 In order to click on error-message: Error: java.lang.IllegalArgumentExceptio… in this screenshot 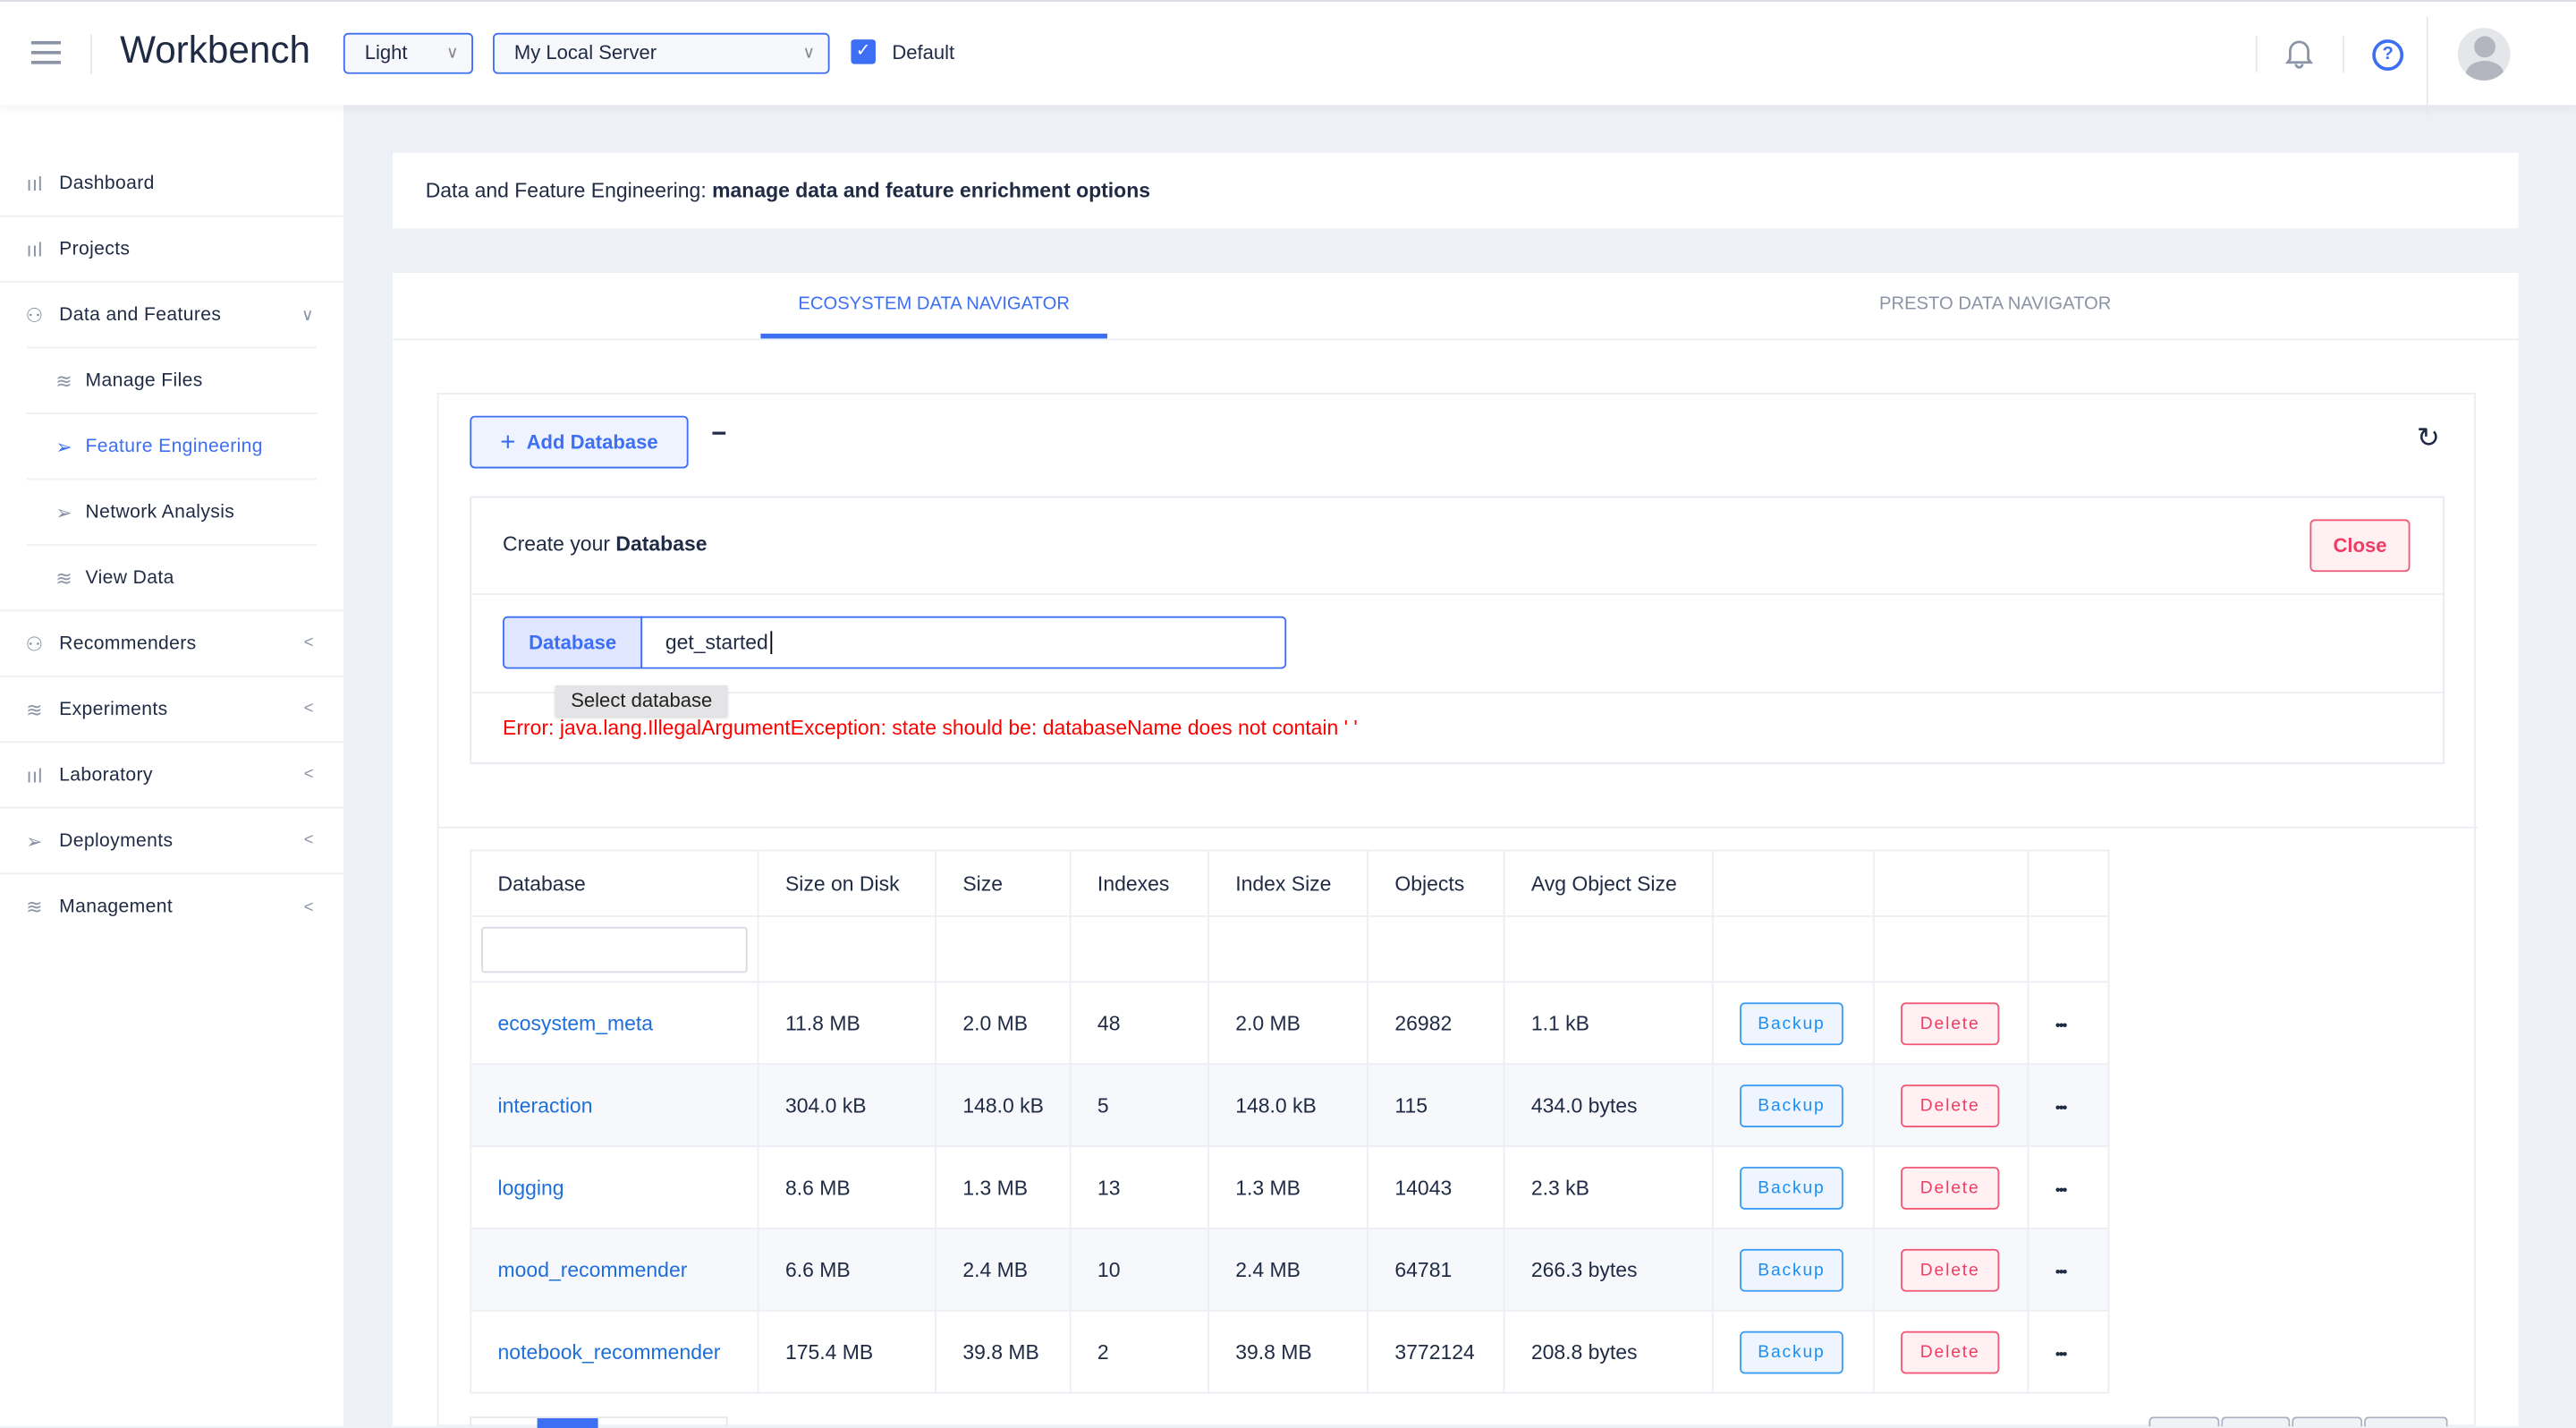, I will do `click(930, 728)`.